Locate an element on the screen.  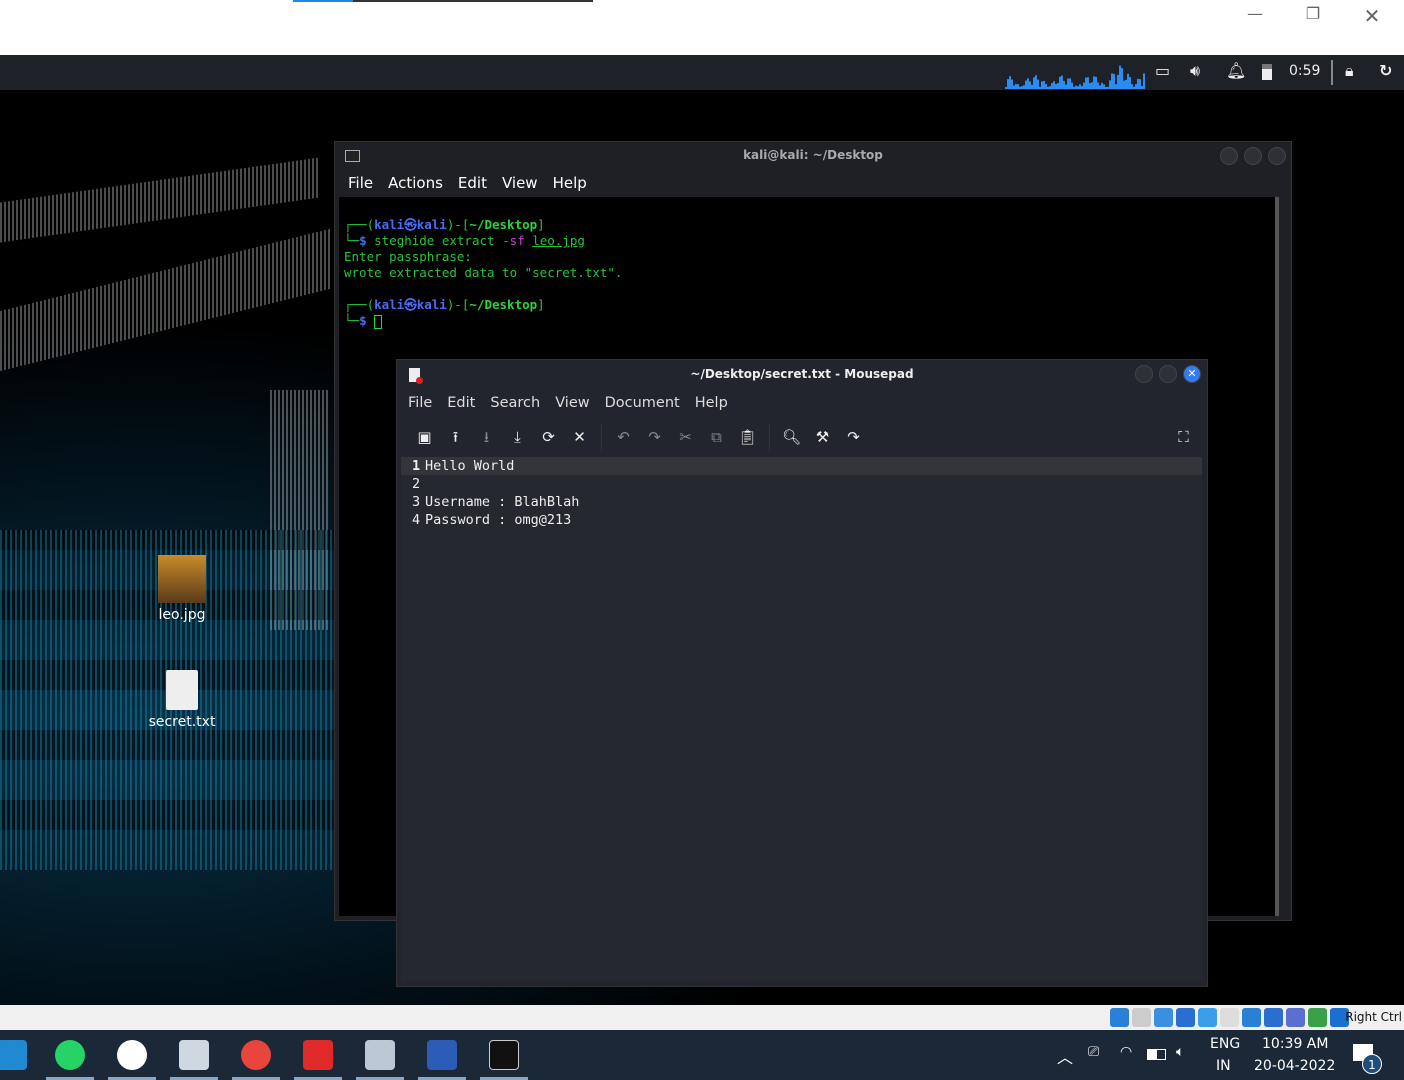
volume-icon: 🔈︎ is located at coordinates (1180, 1052).